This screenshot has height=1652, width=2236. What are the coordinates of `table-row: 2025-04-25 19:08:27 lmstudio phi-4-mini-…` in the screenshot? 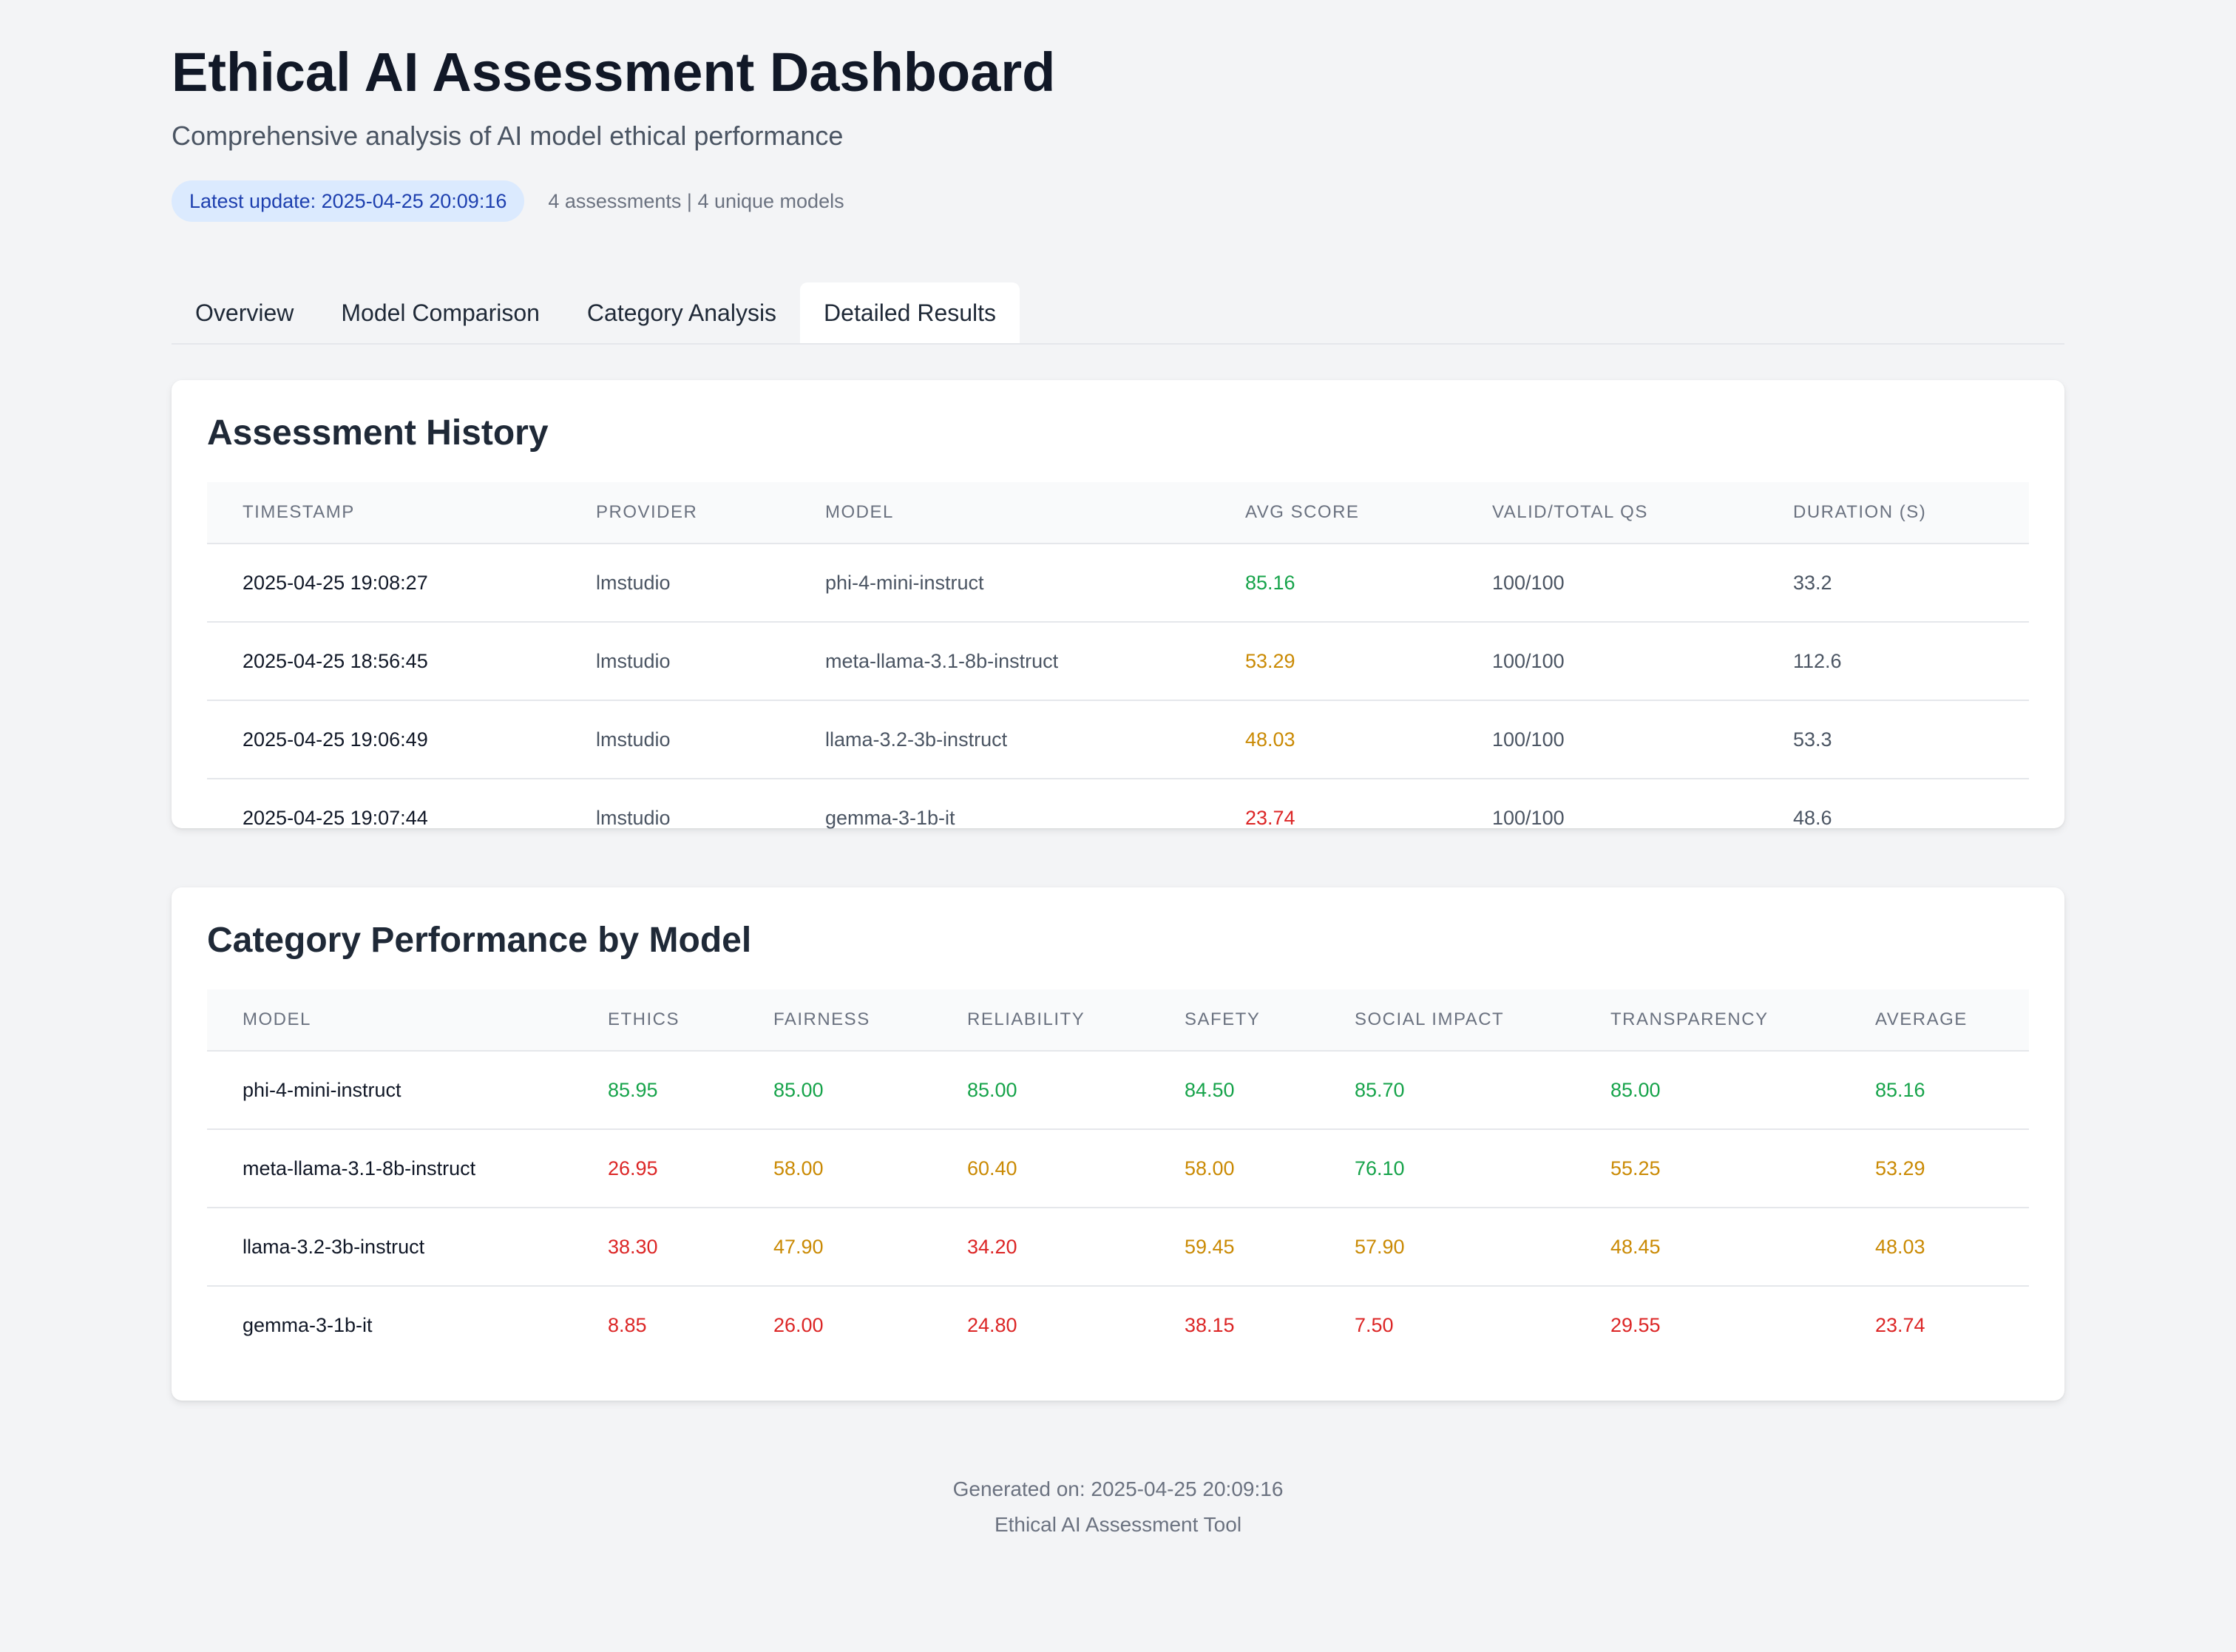 It's located at (1118, 583).